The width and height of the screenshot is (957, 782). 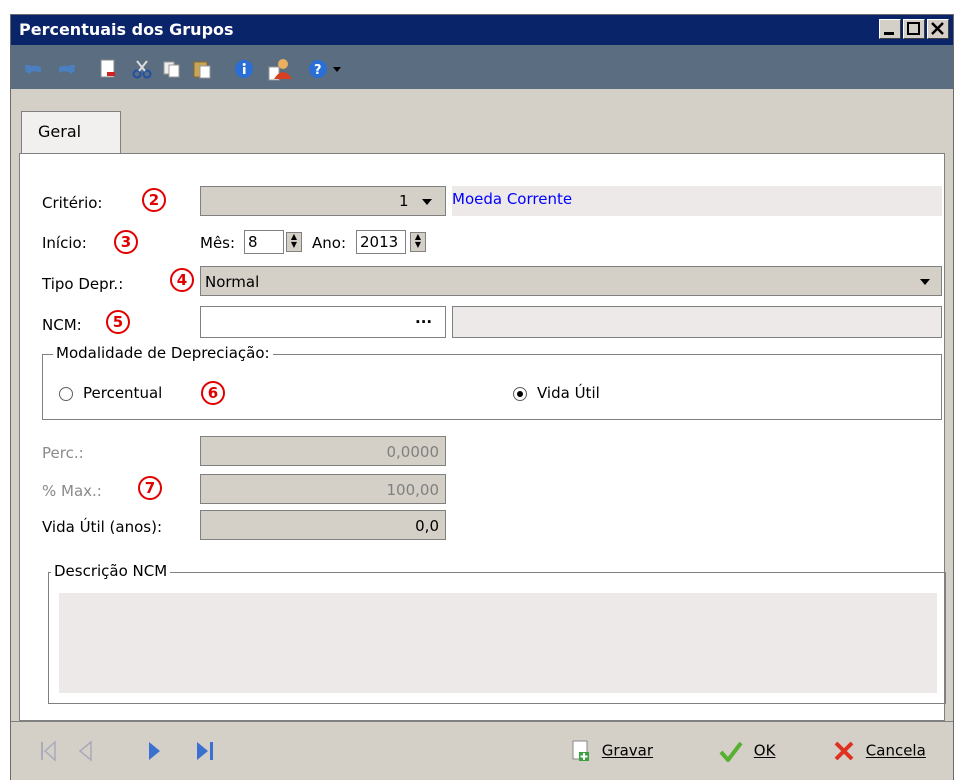 I want to click on redo-icon, so click(x=66, y=69).